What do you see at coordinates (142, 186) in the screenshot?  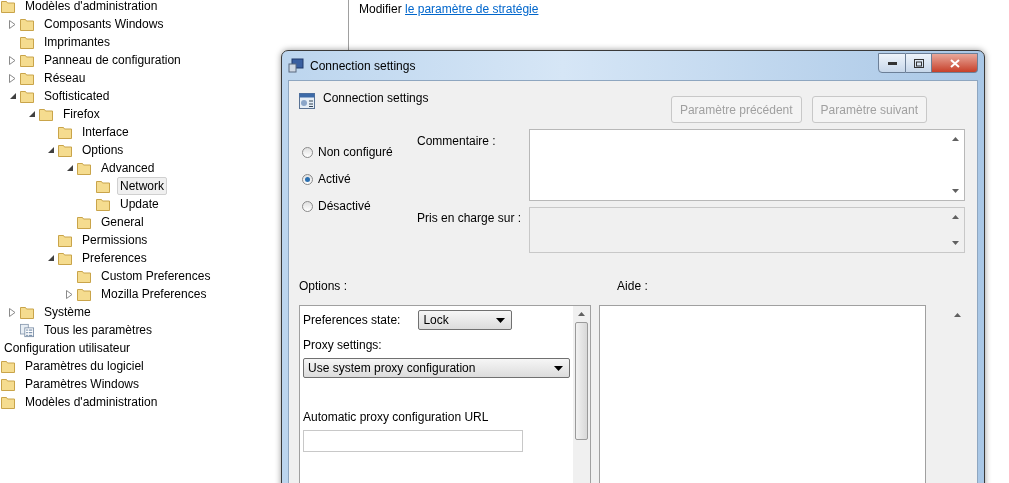 I see `tree-item: Network` at bounding box center [142, 186].